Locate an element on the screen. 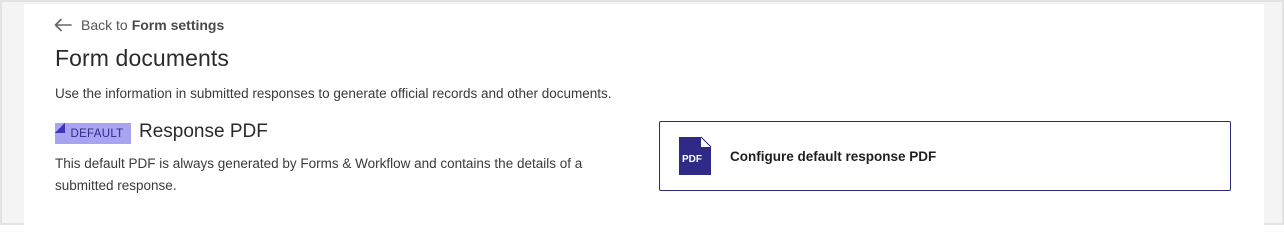 Image resolution: width=1284 pixels, height=240 pixels. default-badge: DEFAULT is located at coordinates (93, 133).